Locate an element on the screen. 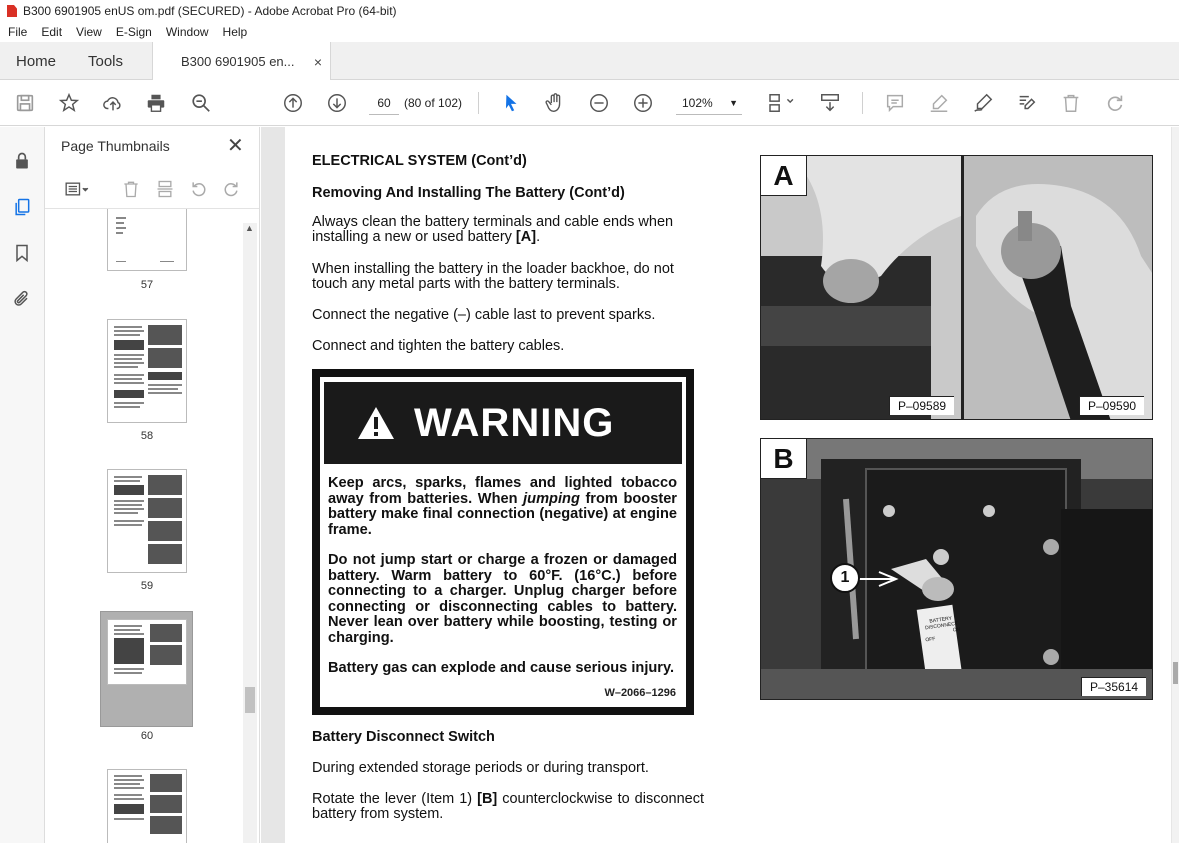 The image size is (1179, 843). upload-cloud-icon is located at coordinates (113, 103).